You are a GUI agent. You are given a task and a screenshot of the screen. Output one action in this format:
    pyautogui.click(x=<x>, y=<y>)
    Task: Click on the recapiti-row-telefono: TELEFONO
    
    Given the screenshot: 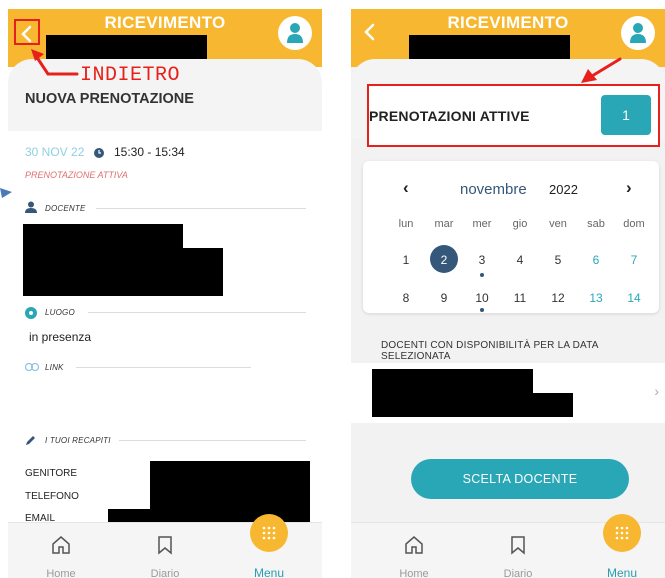 What is the action you would take?
    pyautogui.click(x=52, y=496)
    